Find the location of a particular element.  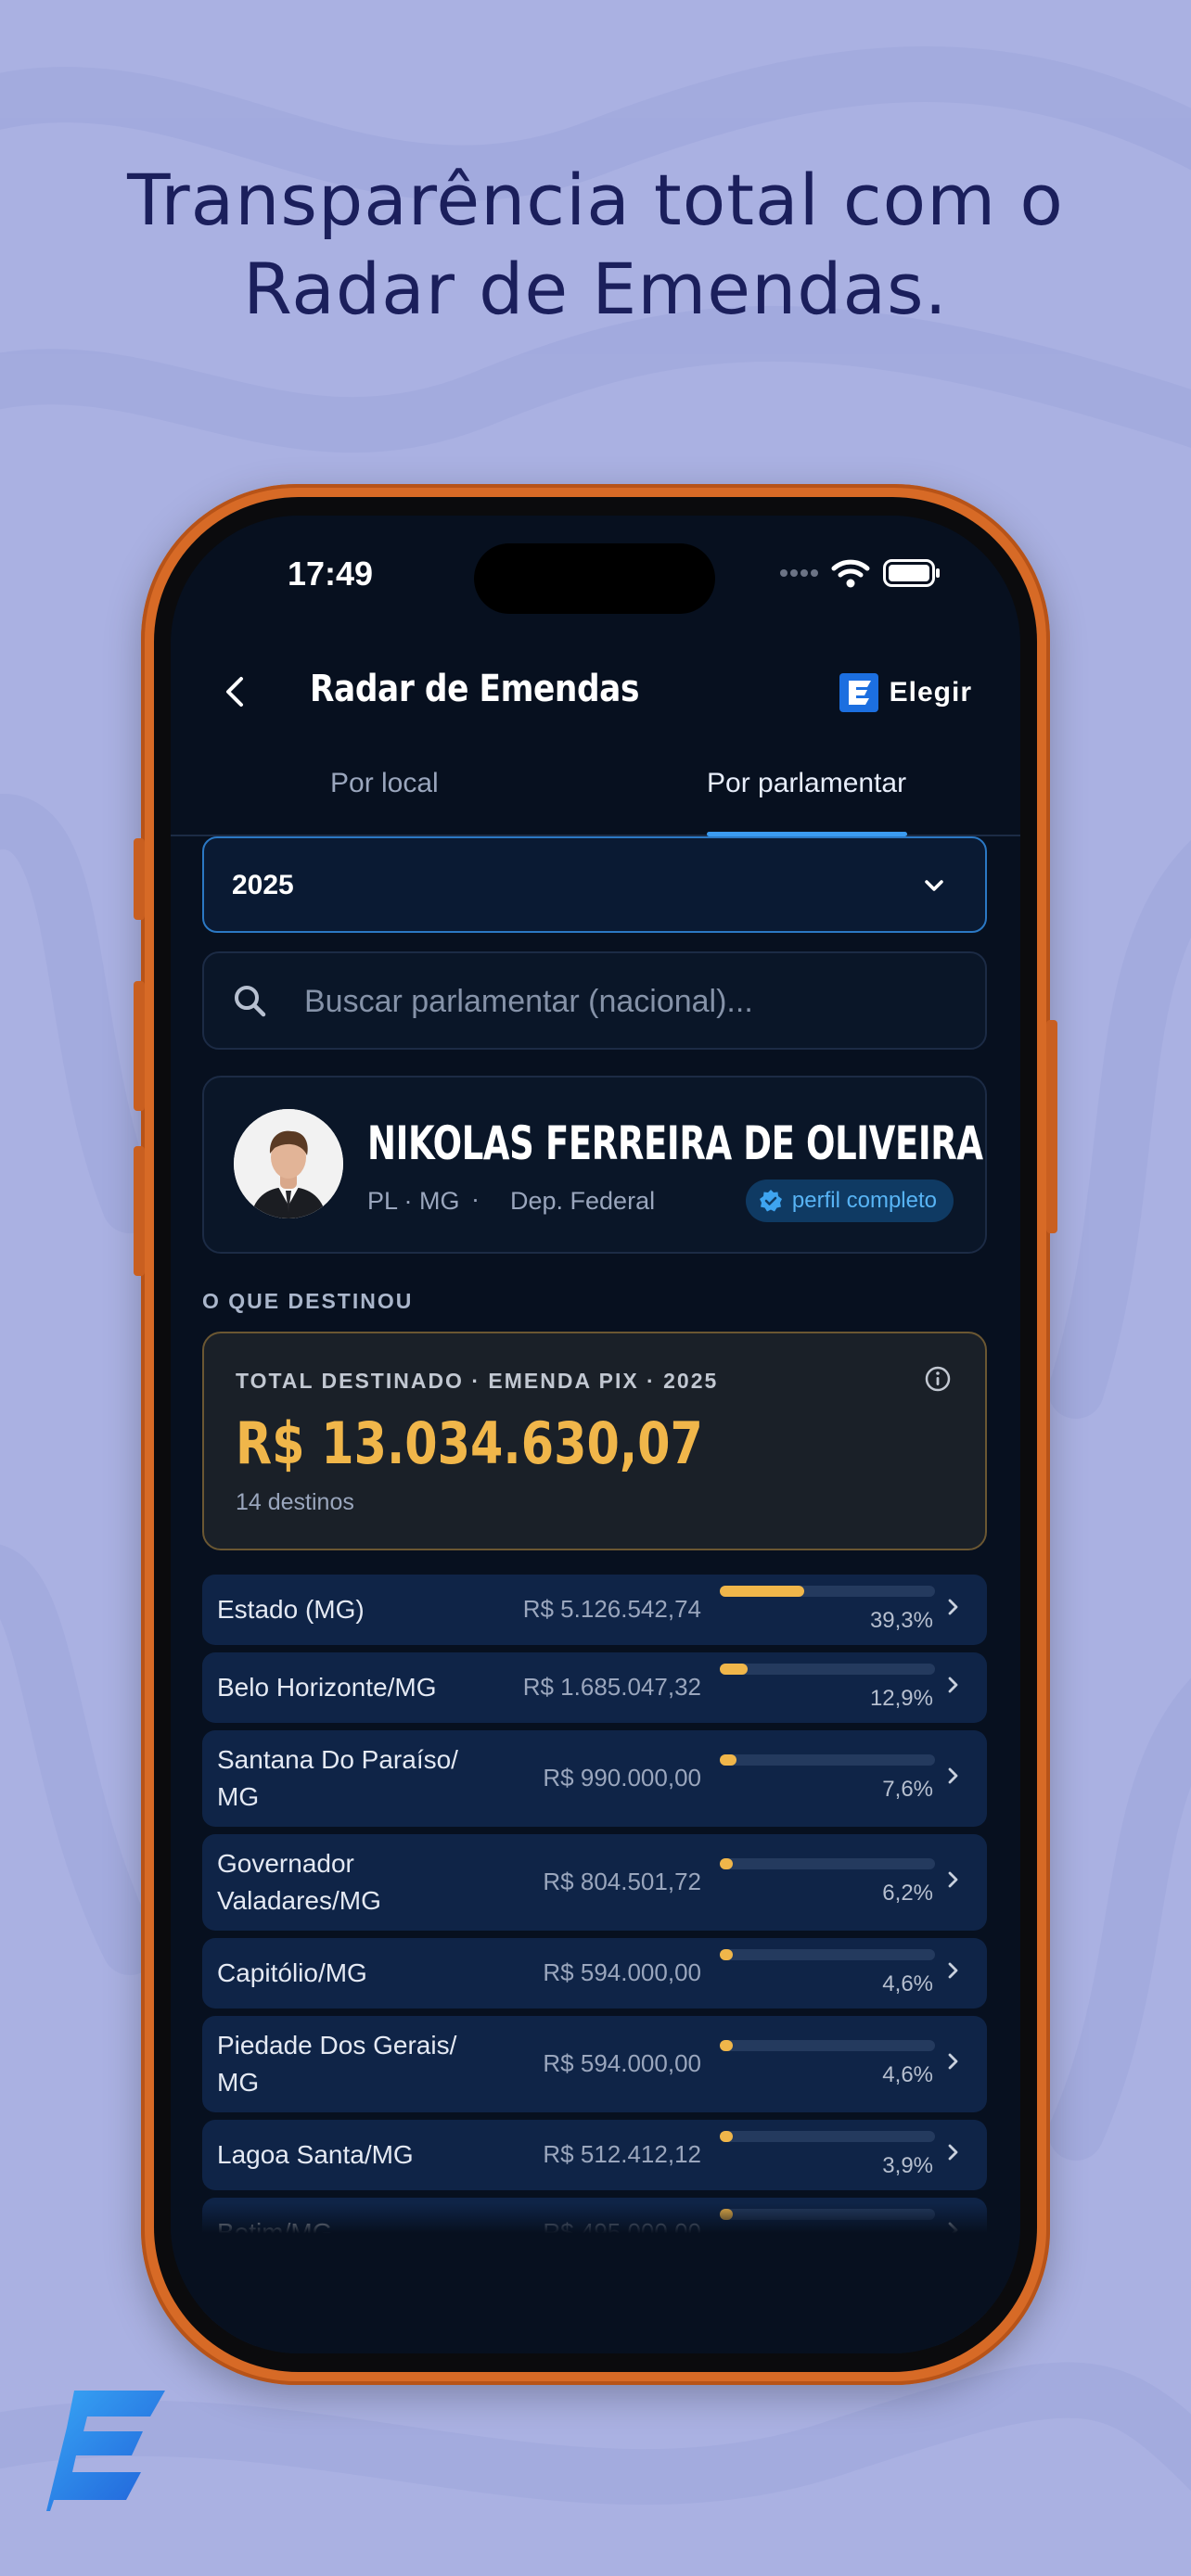

phone-volume-up-button is located at coordinates (139, 1046).